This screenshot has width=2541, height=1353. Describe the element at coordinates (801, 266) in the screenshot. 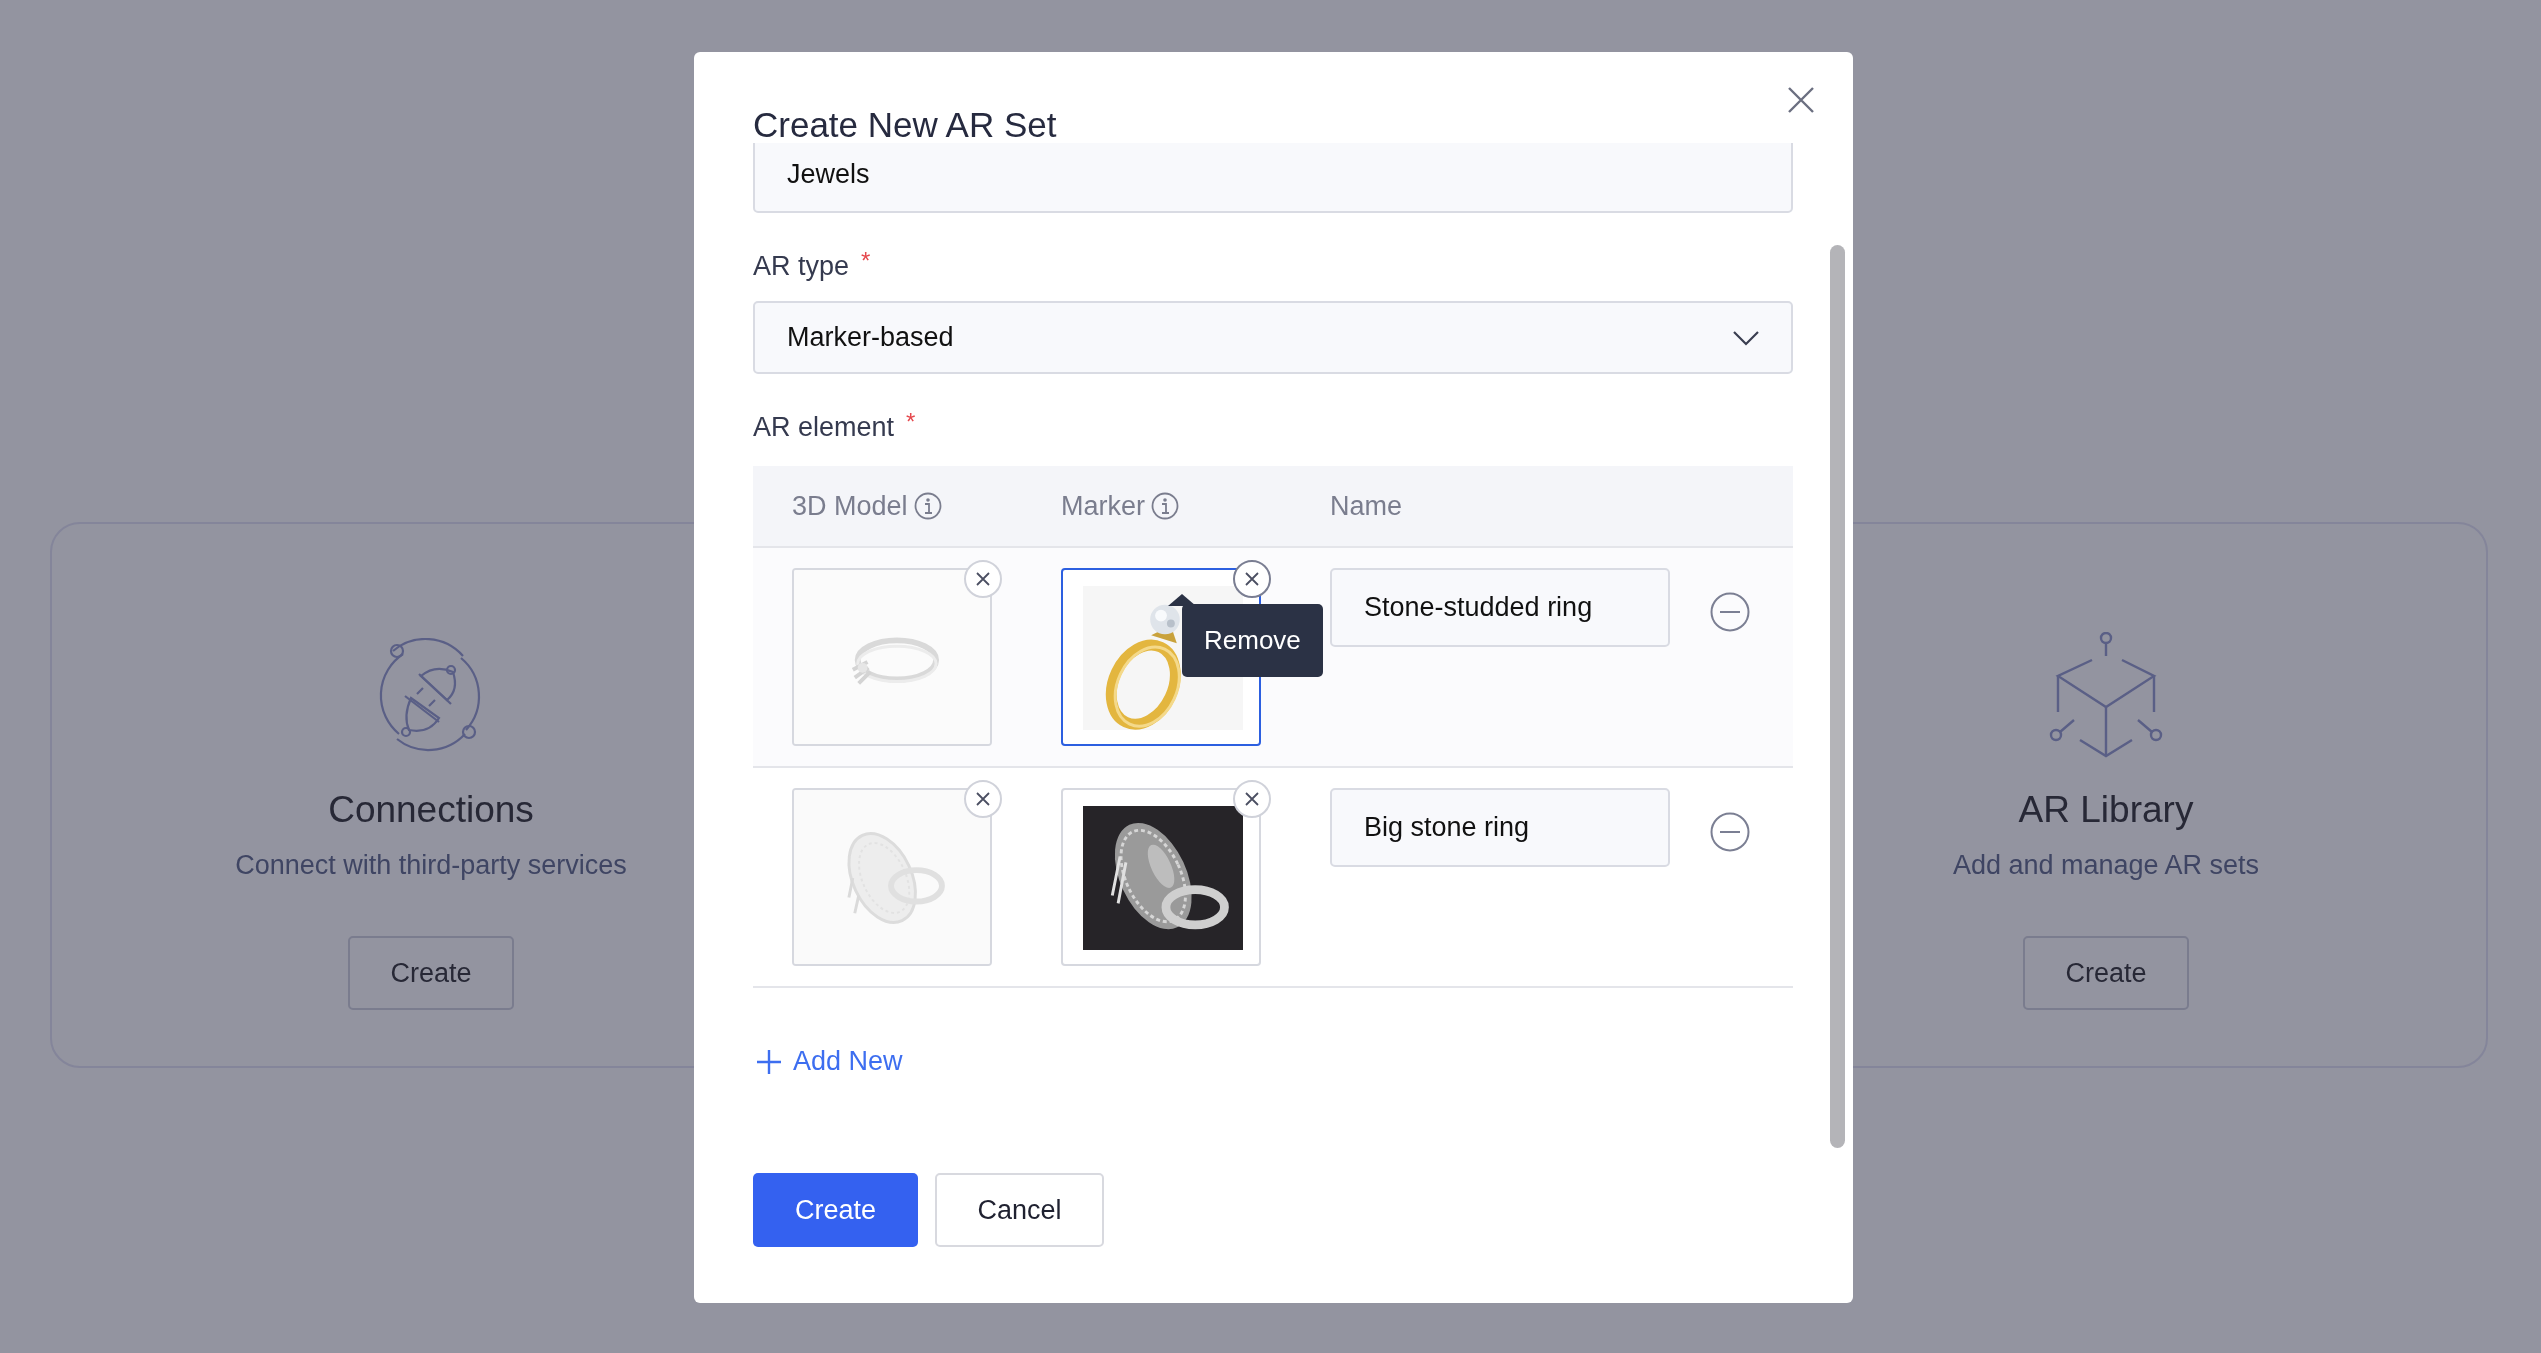

I see `field-label: AR type` at that location.